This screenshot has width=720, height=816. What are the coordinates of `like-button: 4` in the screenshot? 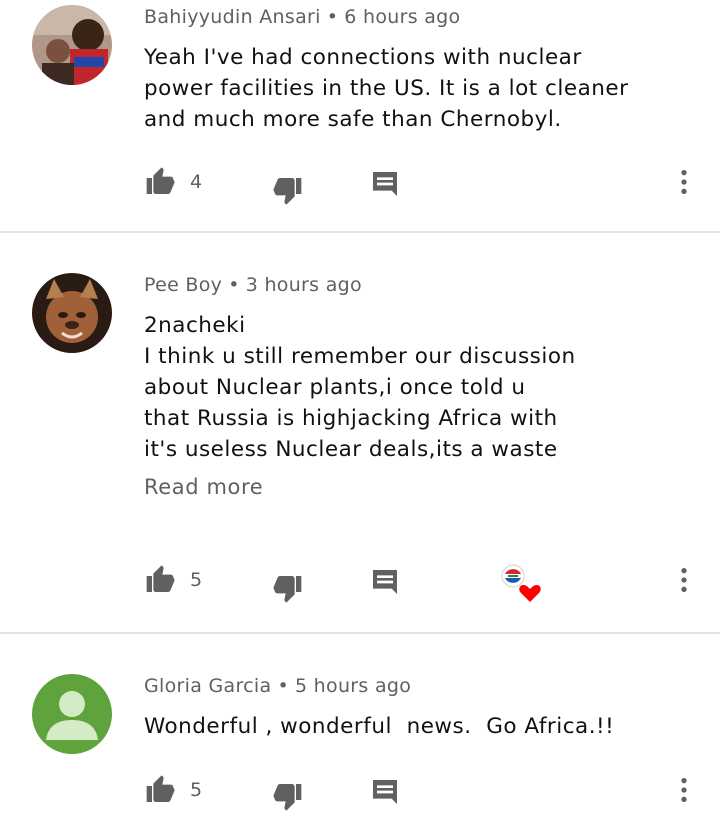 It's located at (173, 182).